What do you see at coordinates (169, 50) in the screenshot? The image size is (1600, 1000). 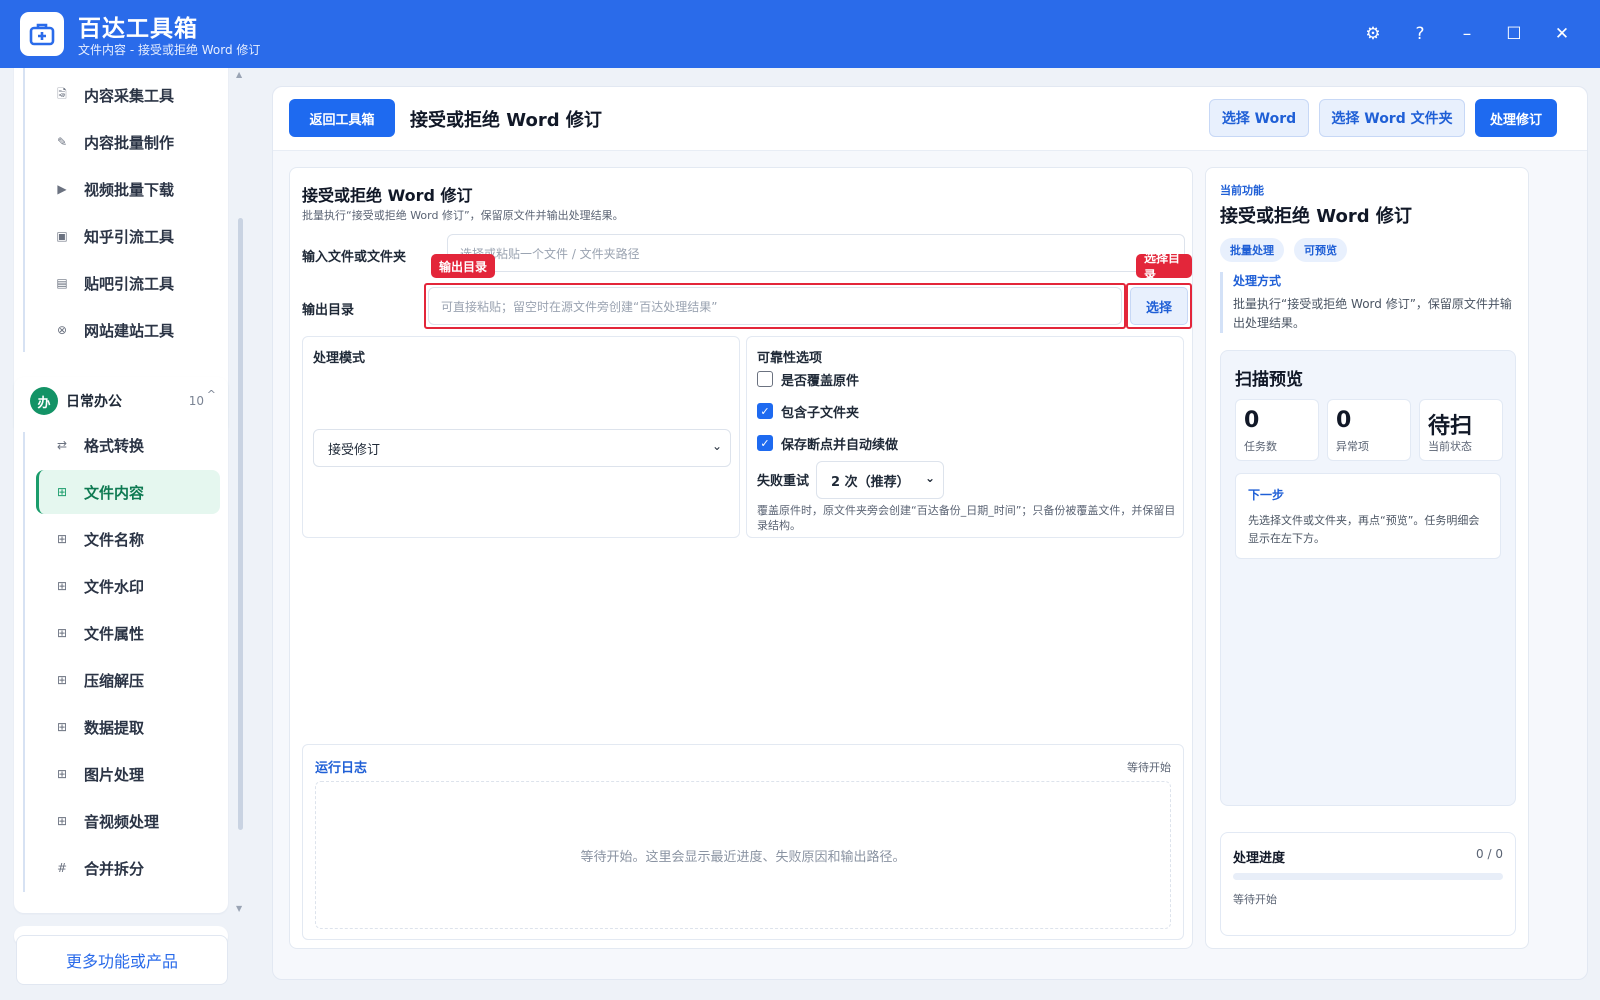 I see `app-subtitle: 文件内容 - 接受或拒绝 Word 修订` at bounding box center [169, 50].